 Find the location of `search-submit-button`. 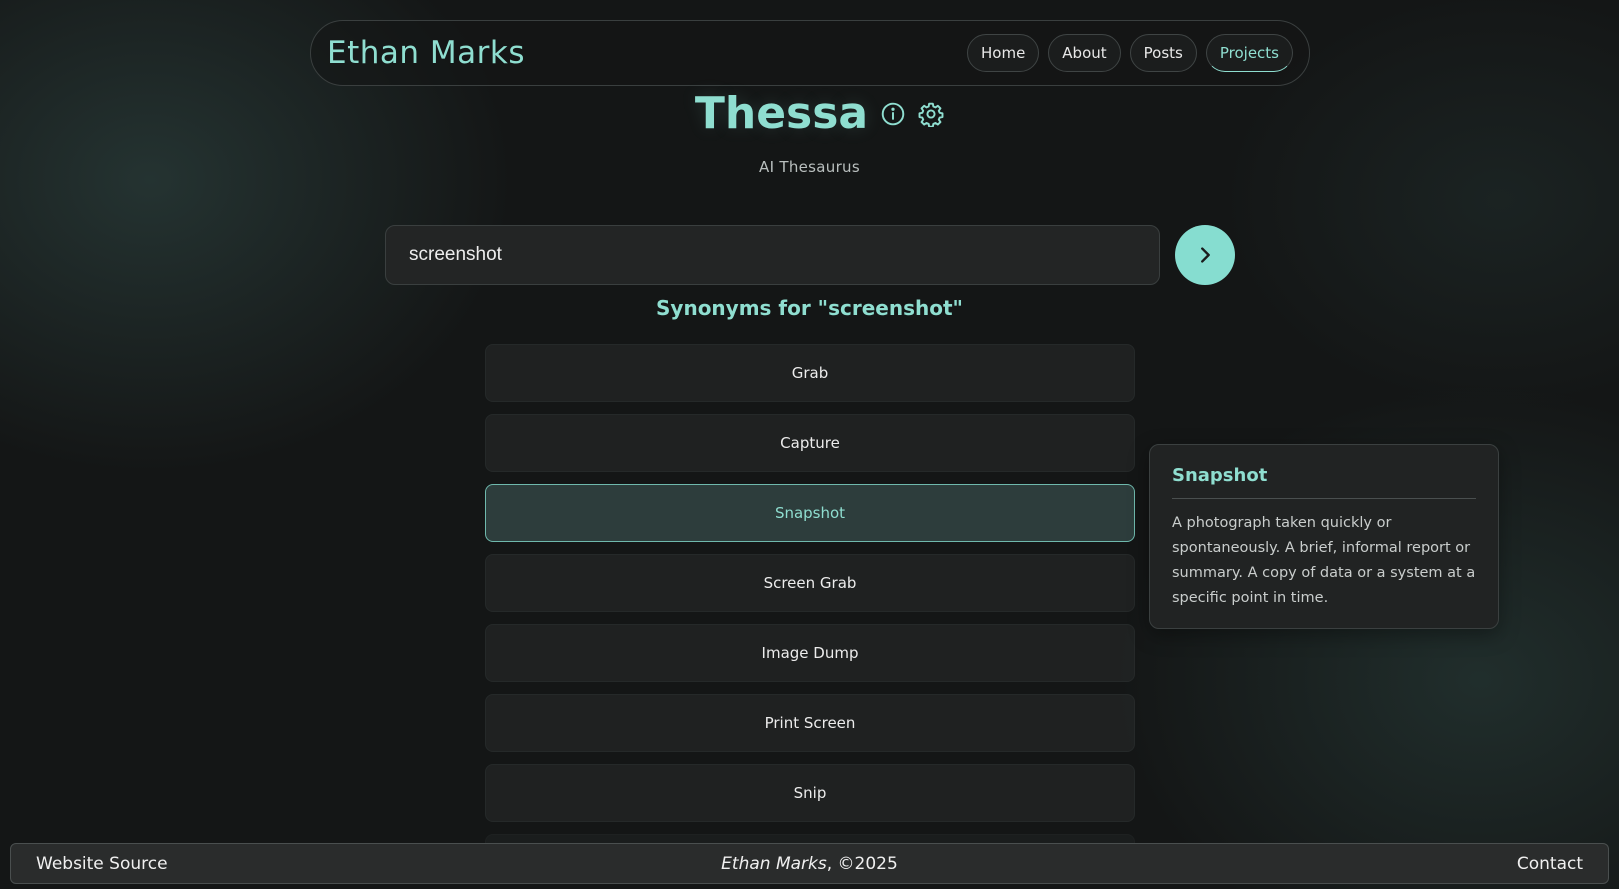

search-submit-button is located at coordinates (1205, 255).